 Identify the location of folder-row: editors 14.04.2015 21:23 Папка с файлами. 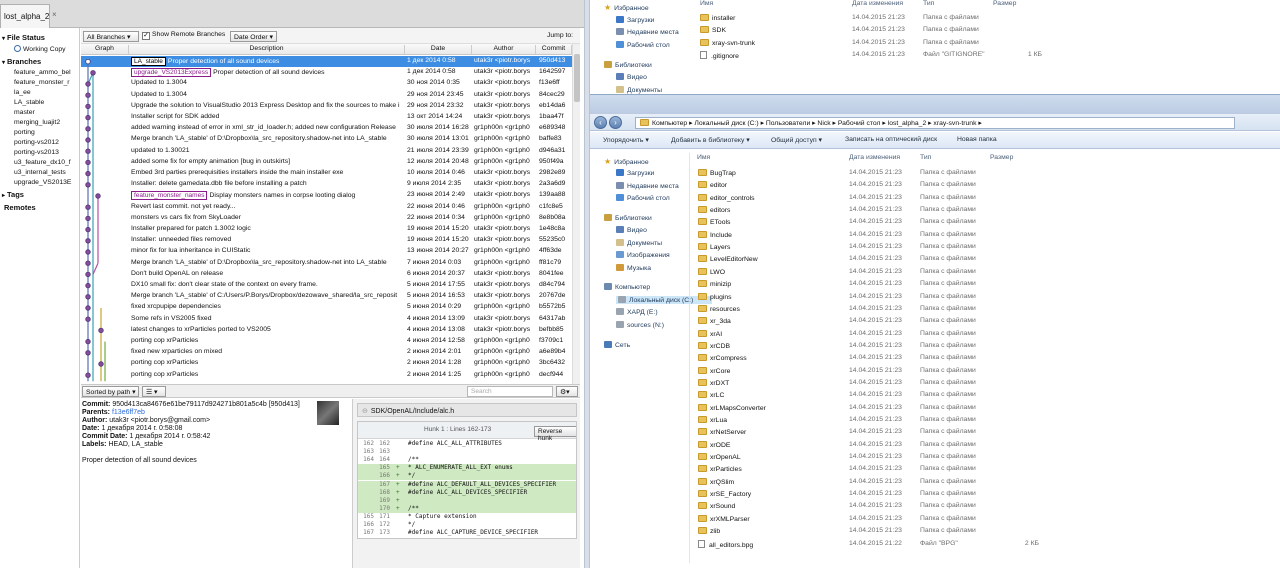
(978, 212).